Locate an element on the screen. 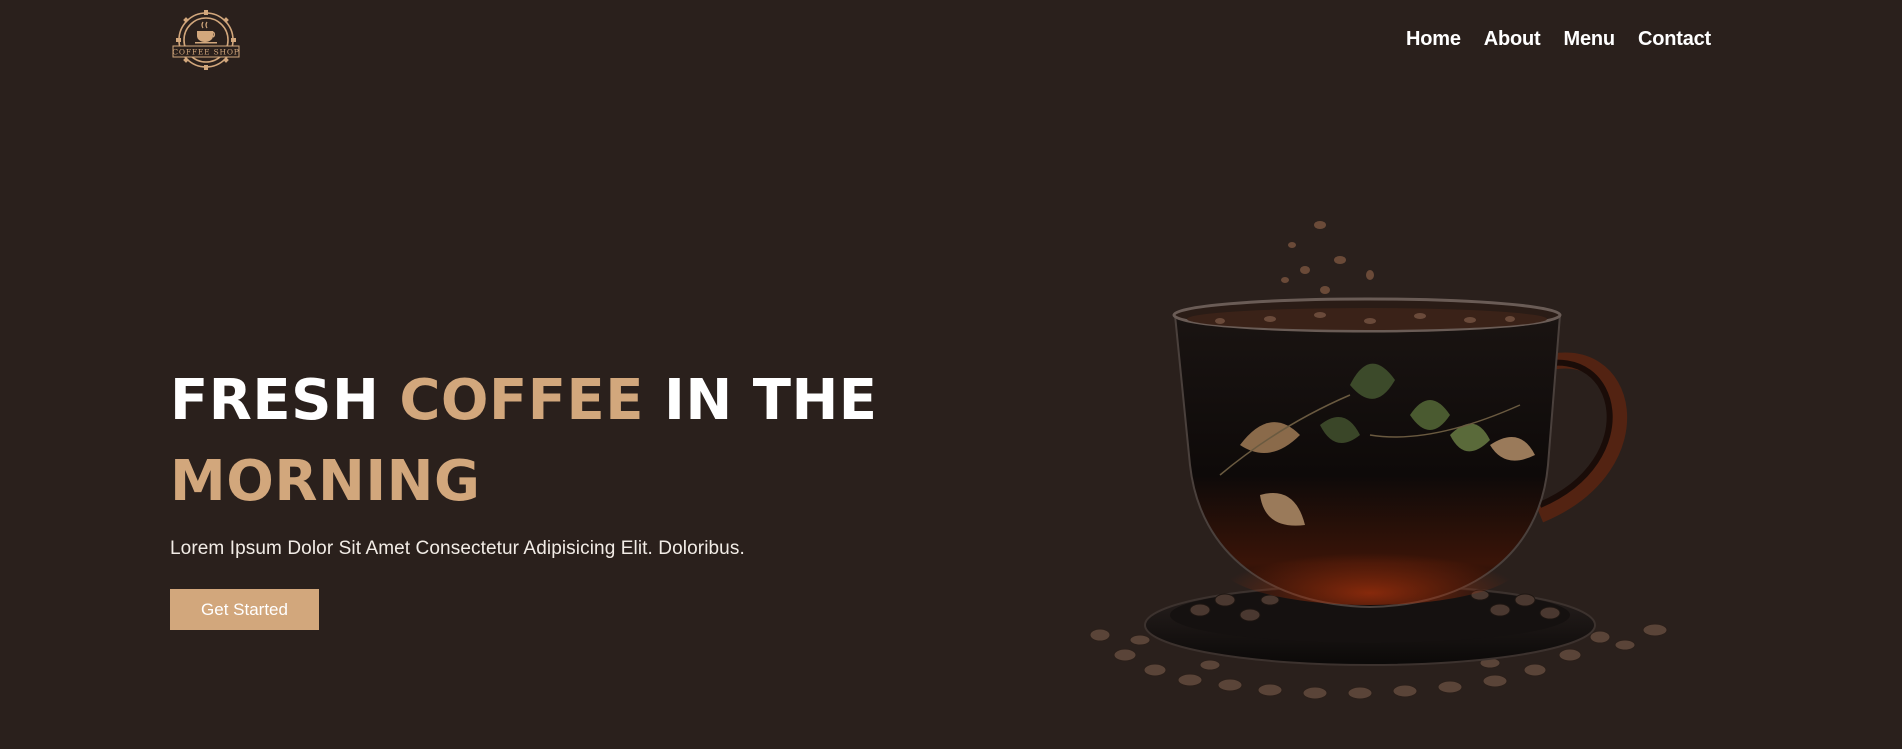 The width and height of the screenshot is (1902, 749). logo: COFFEE SHOP is located at coordinates (206, 40).